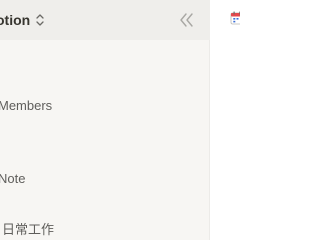 Image resolution: width=320 pixels, height=240 pixels. Describe the element at coordinates (235, 18) in the screenshot. I see `calendar-icon` at that location.